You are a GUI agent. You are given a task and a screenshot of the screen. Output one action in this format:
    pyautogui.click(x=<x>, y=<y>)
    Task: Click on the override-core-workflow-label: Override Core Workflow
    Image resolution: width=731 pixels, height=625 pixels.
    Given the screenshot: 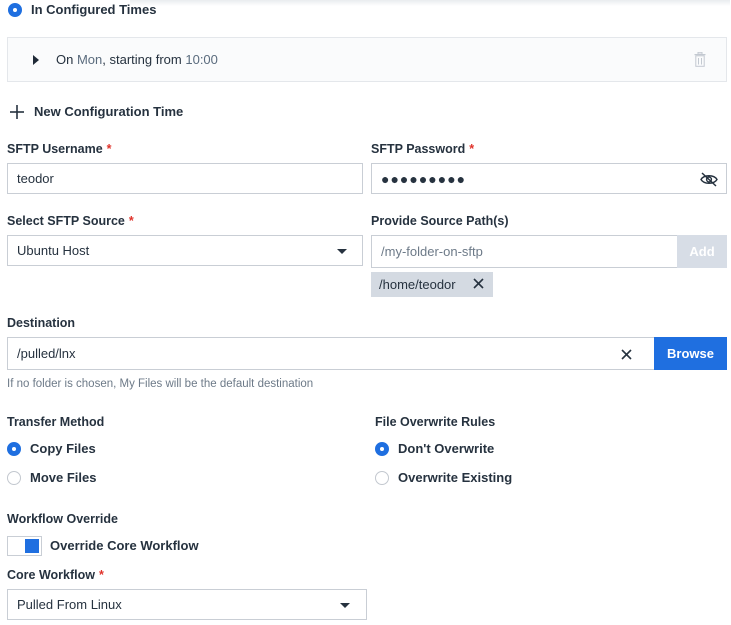 What is the action you would take?
    pyautogui.click(x=124, y=545)
    